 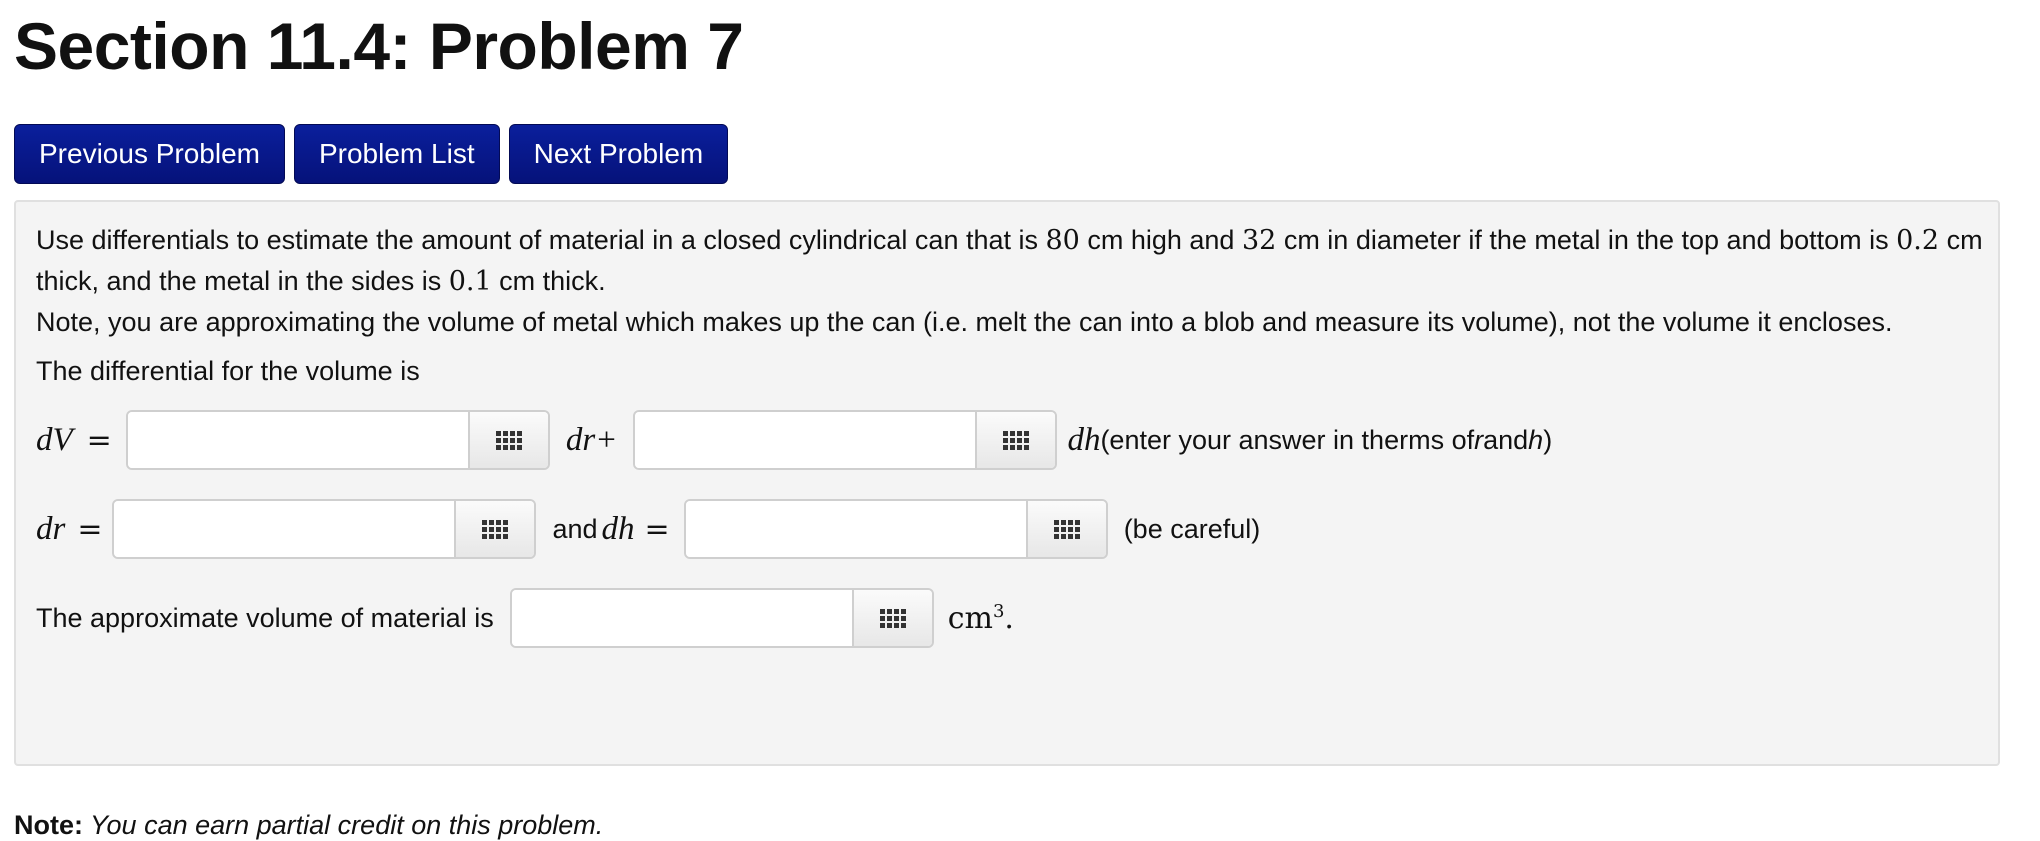 What do you see at coordinates (1536, 439) in the screenshot?
I see `hint-h-var: h` at bounding box center [1536, 439].